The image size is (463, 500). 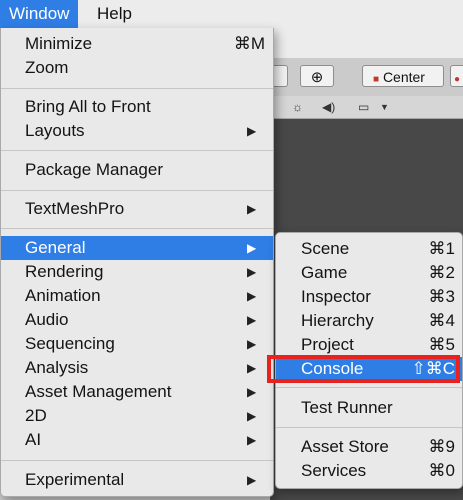 I want to click on services-label: Services, so click(x=334, y=470).